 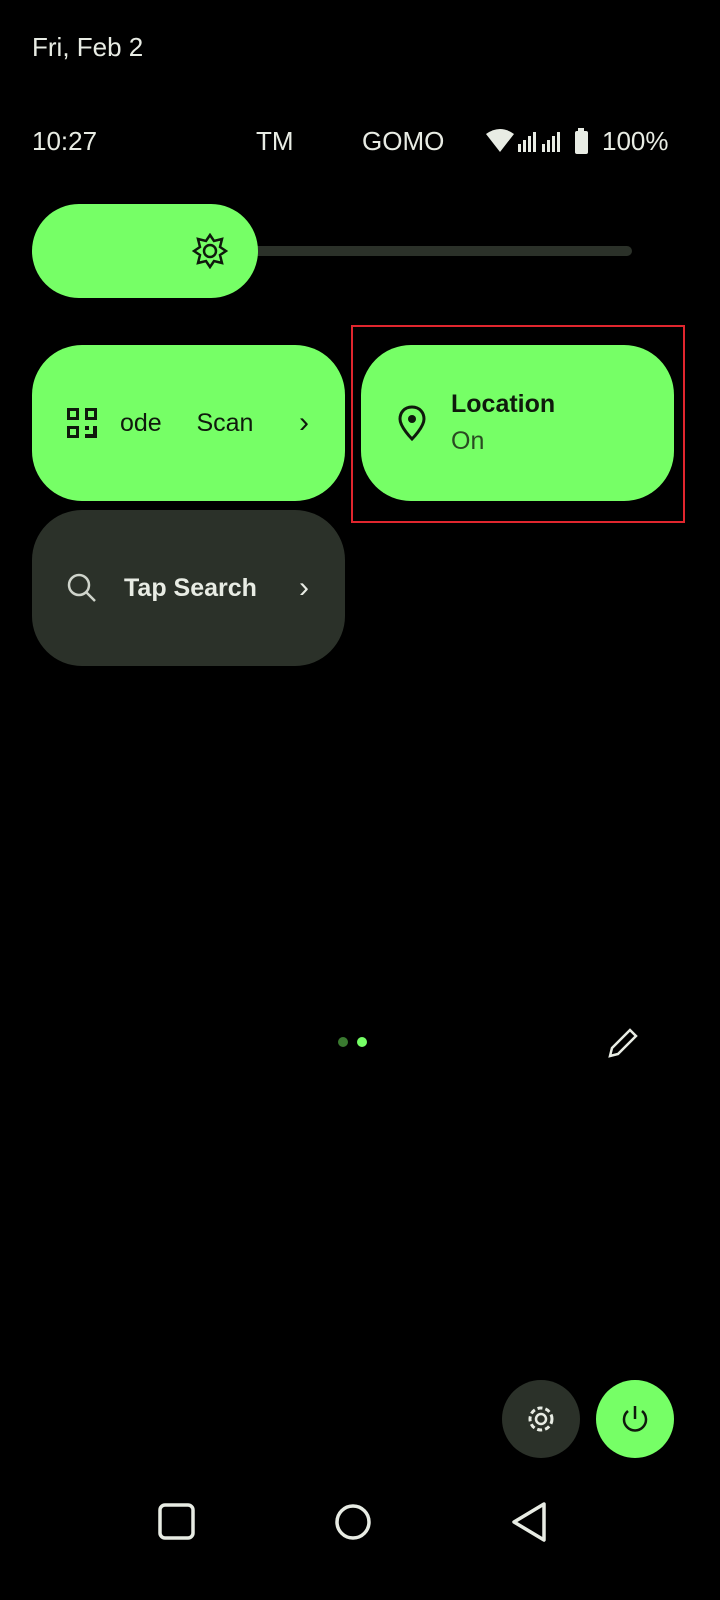 I want to click on battery-icon, so click(x=581, y=141).